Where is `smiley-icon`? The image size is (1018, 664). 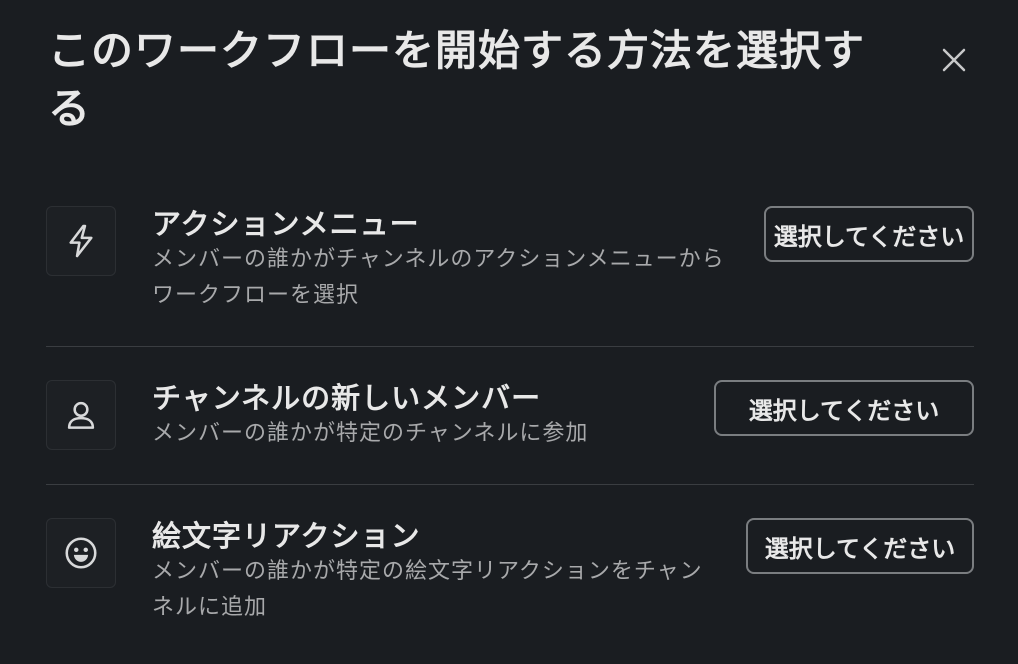
smiley-icon is located at coordinates (81, 553).